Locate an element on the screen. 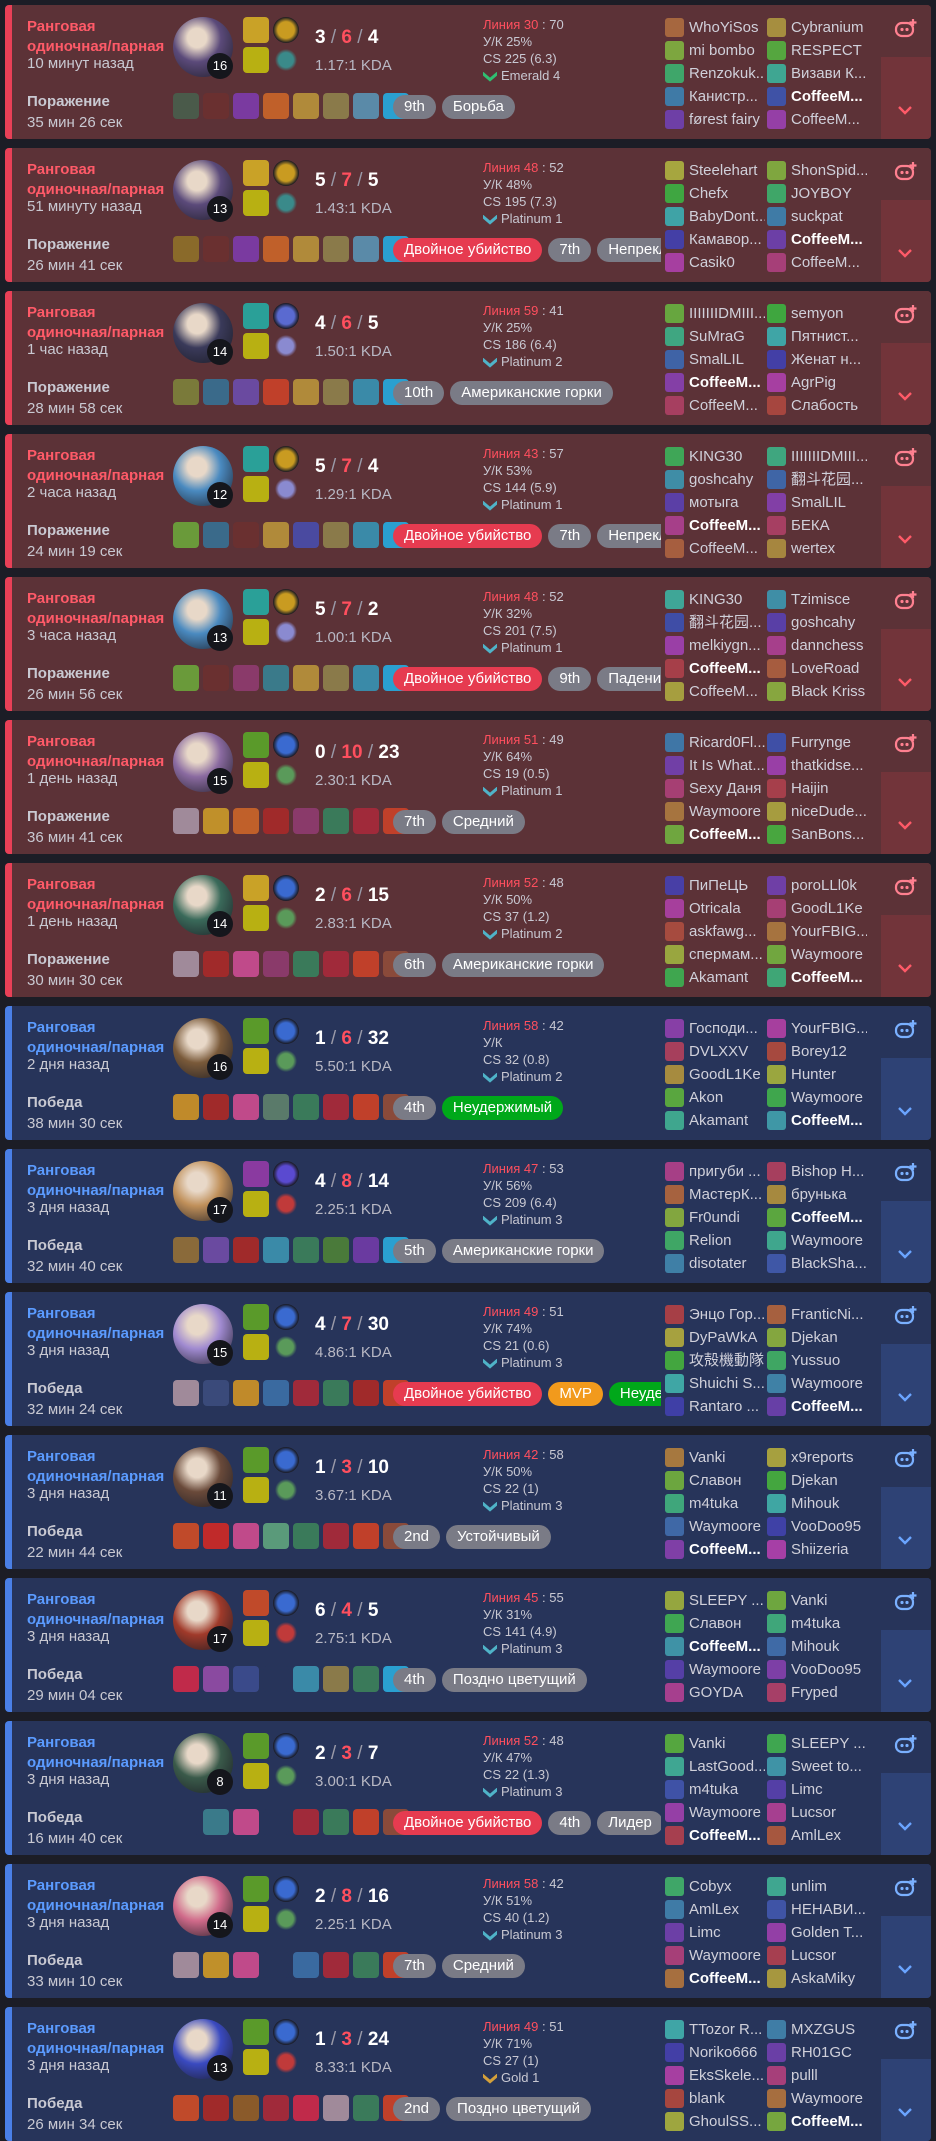  player-entry: БЕКА is located at coordinates (817, 526).